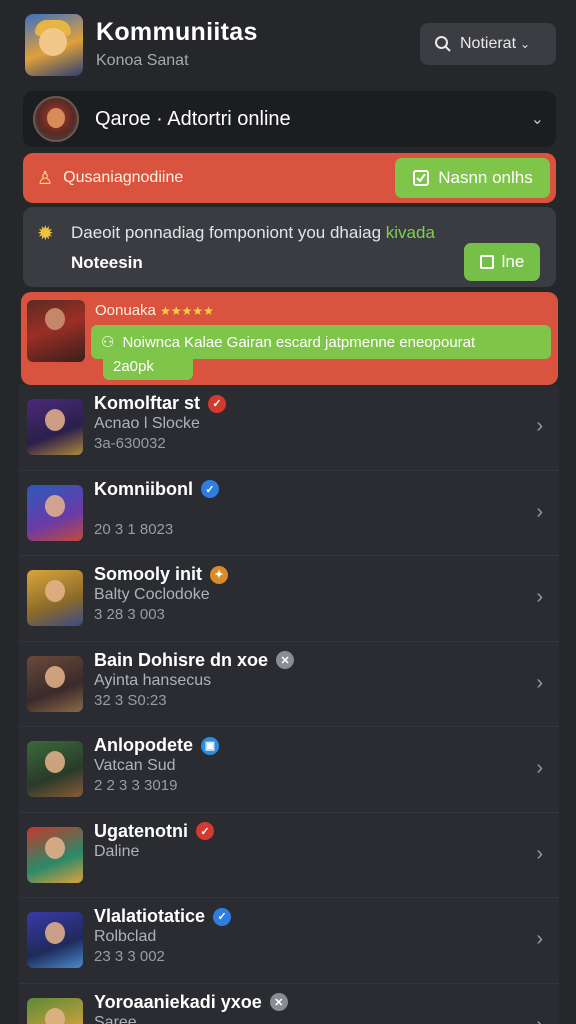 This screenshot has height=1024, width=576. What do you see at coordinates (56, 119) in the screenshot?
I see `game-emblem-icon` at bounding box center [56, 119].